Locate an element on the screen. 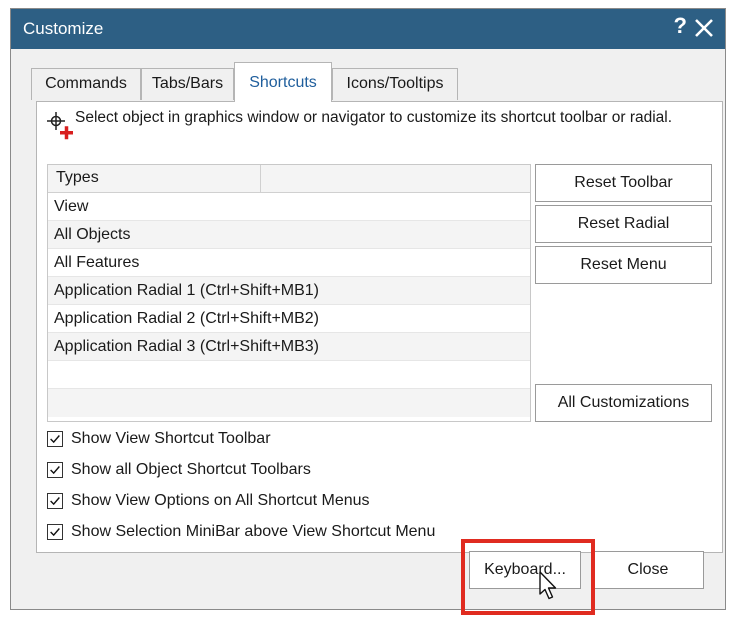  help-button: ? is located at coordinates (680, 26).